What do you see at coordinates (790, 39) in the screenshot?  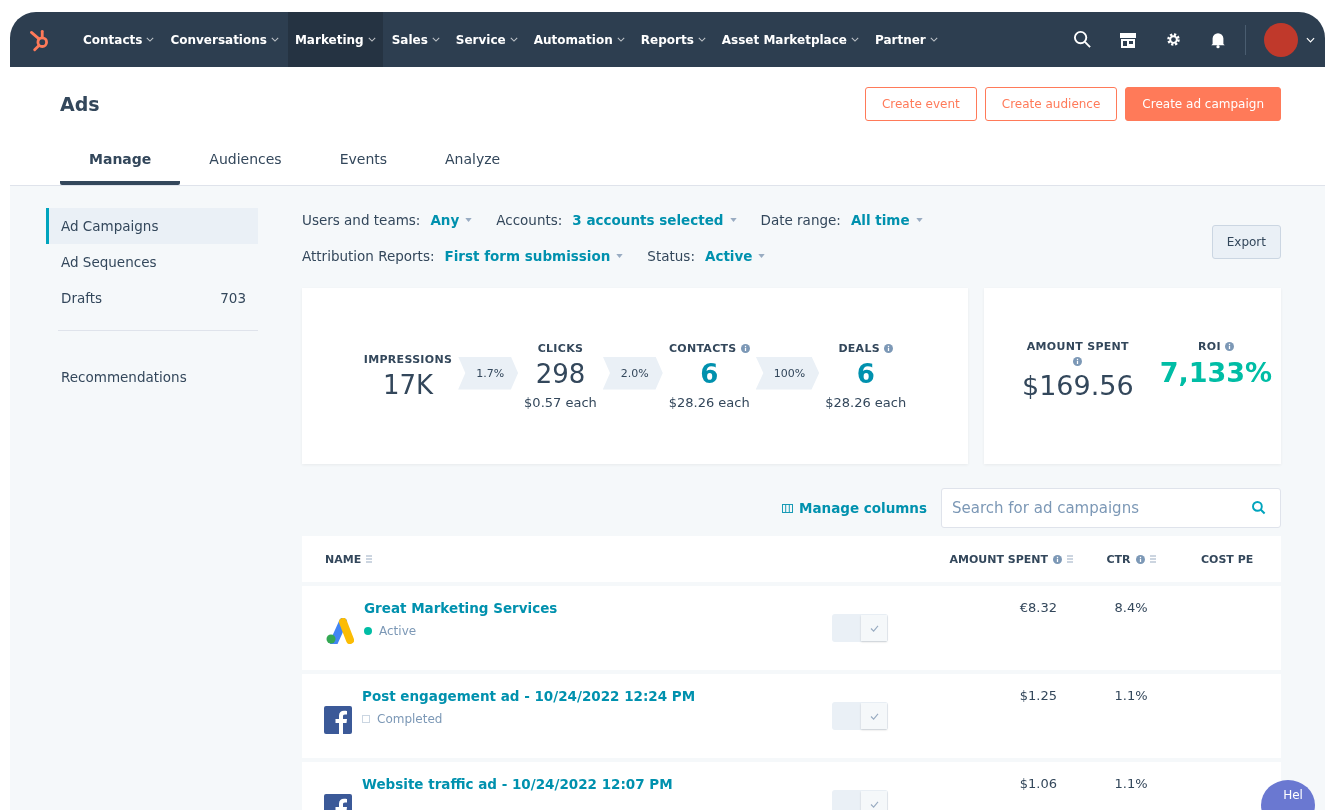 I see `nav-menu-item: Asset Marketplace` at bounding box center [790, 39].